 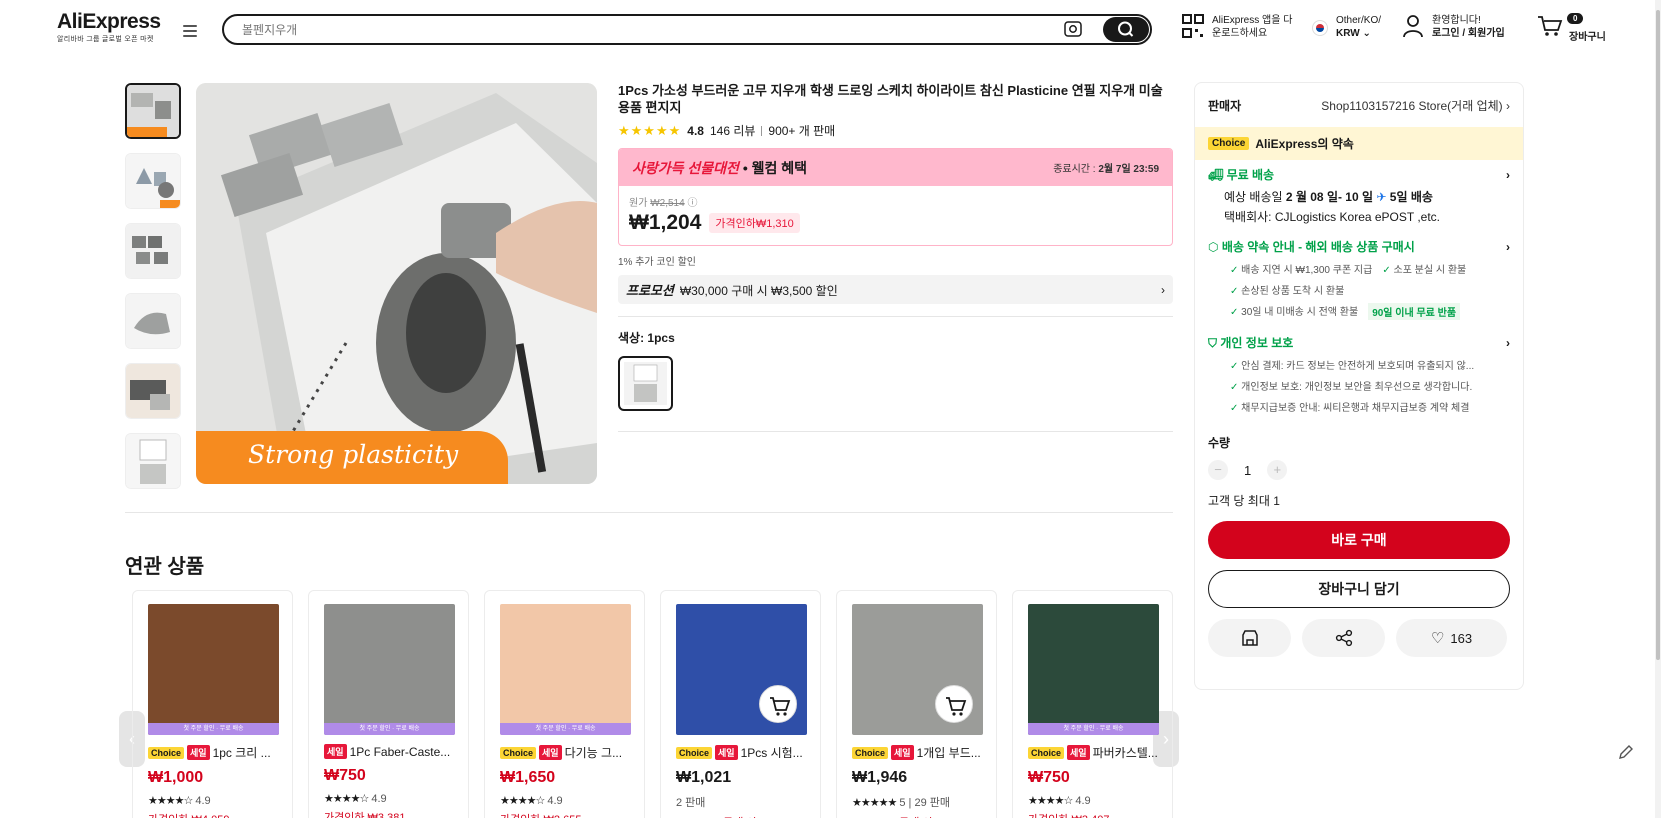 I want to click on search-icon, so click(x=1126, y=29).